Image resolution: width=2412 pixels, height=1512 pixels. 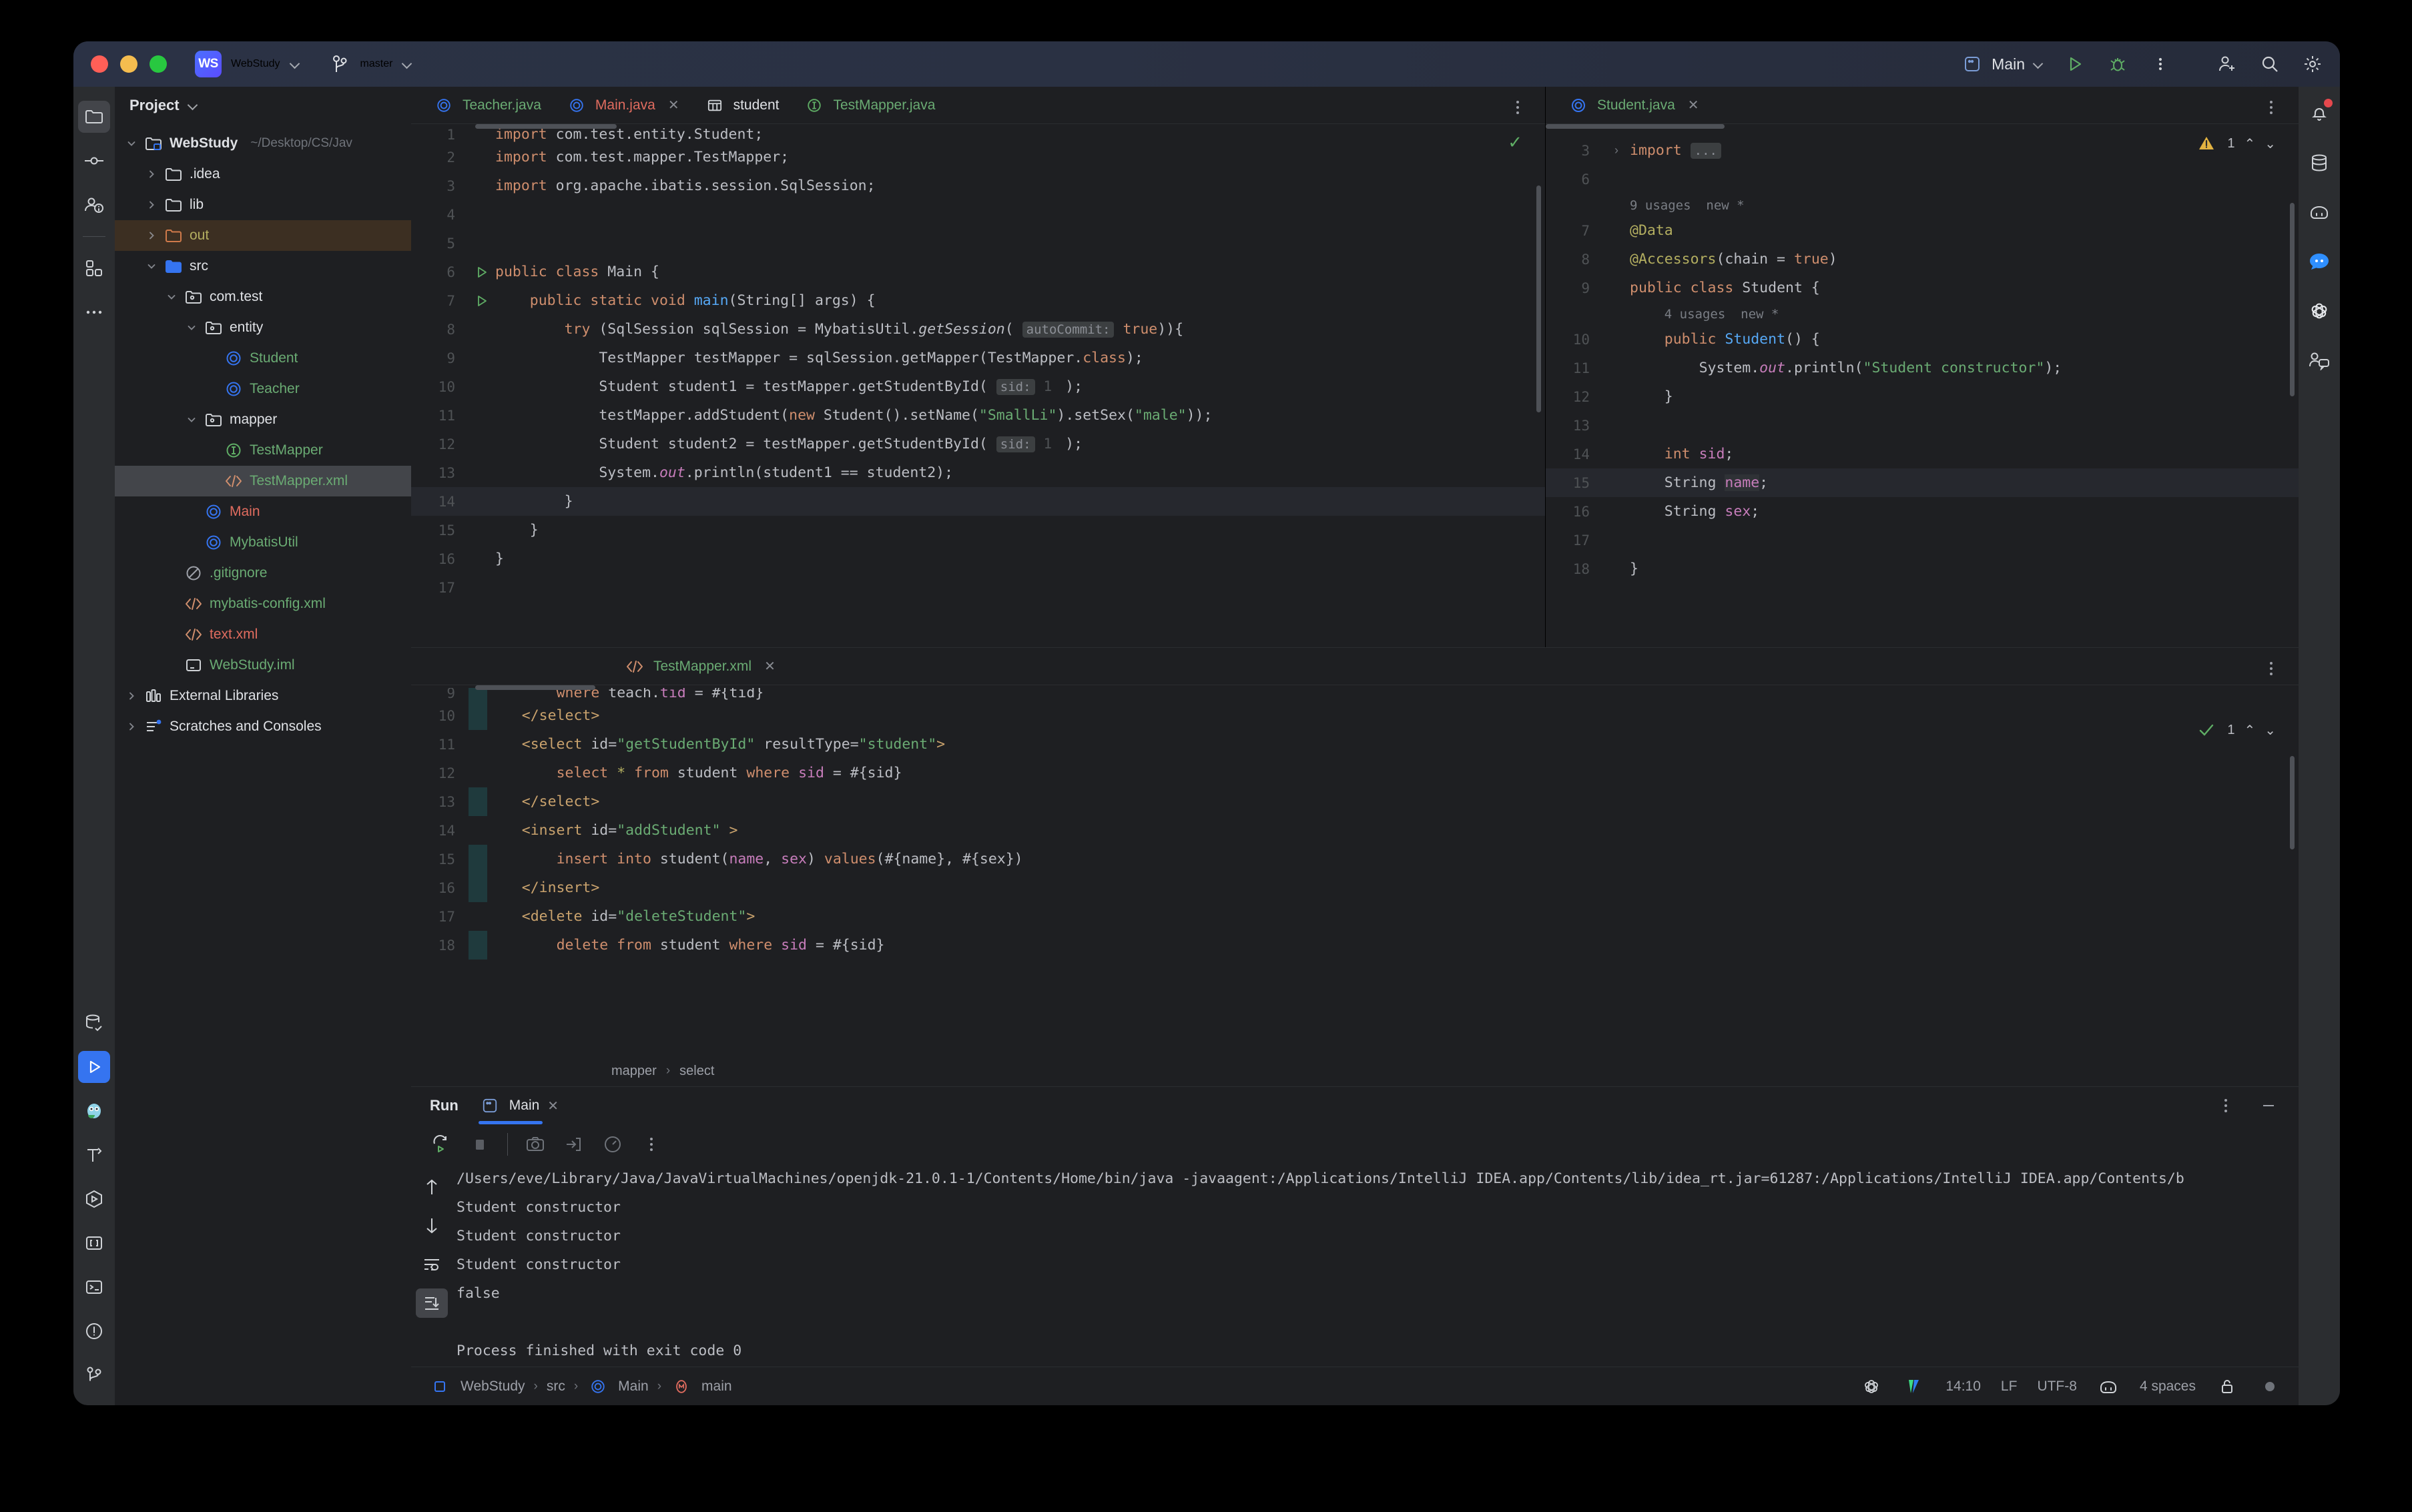 I want to click on tree-item-external-libraries: External Libraries, so click(x=263, y=696).